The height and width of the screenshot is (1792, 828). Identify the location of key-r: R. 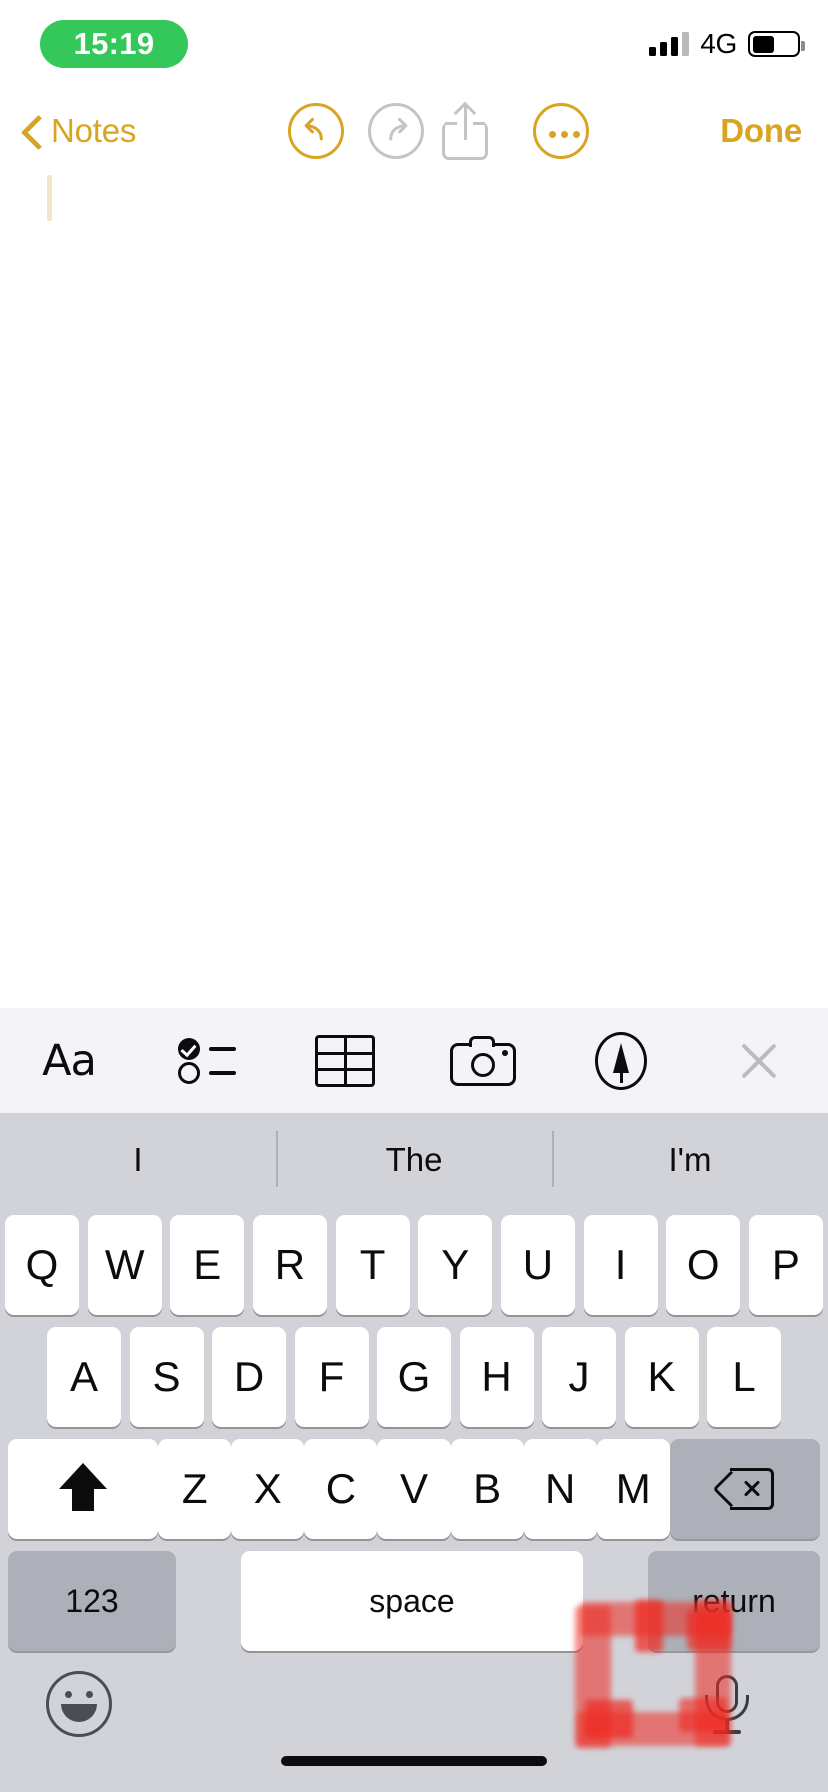
(289, 1265).